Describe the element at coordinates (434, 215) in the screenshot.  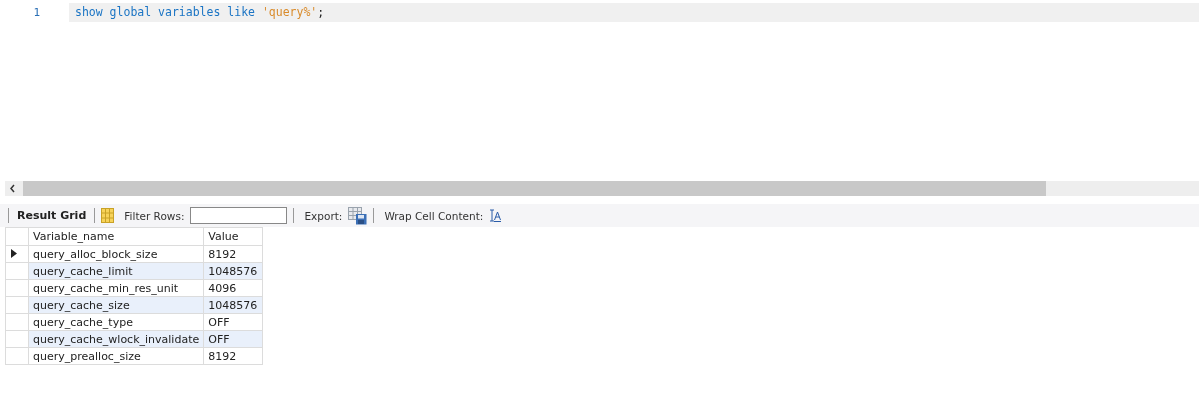
I see `wrap-cell-content-label: Wrap Cell Content:` at that location.